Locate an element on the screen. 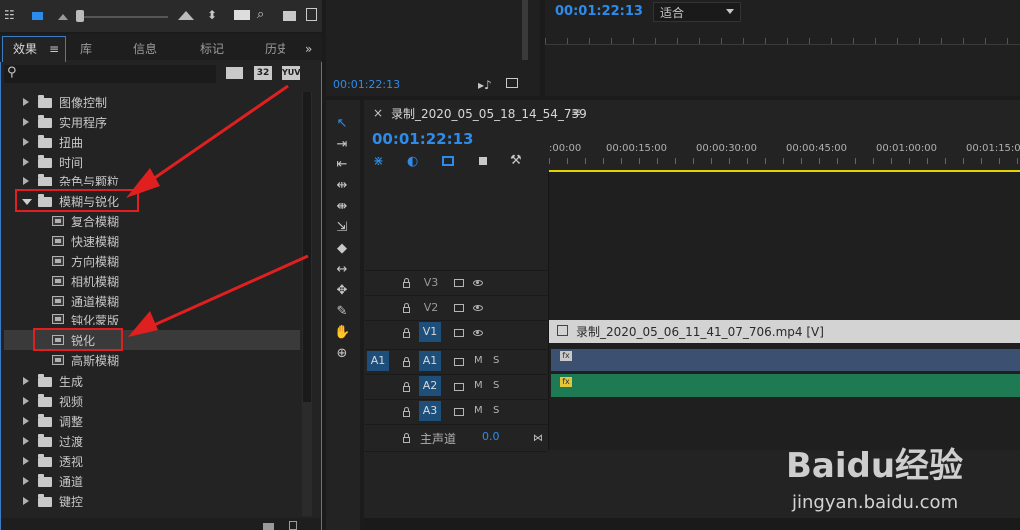 The image size is (1020, 530). watermark-url: jingyan.baidu.com is located at coordinates (875, 502).